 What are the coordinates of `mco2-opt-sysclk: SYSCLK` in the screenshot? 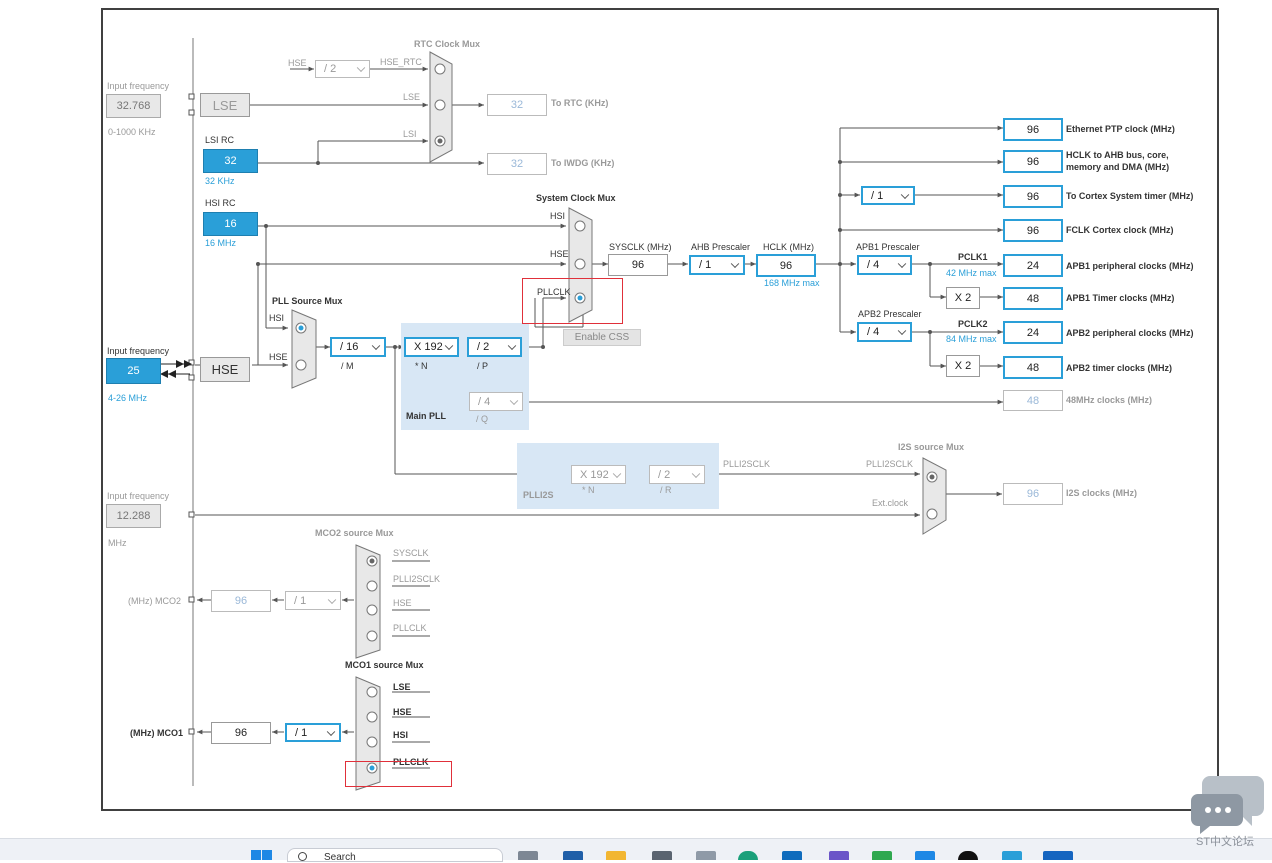 It's located at (411, 553).